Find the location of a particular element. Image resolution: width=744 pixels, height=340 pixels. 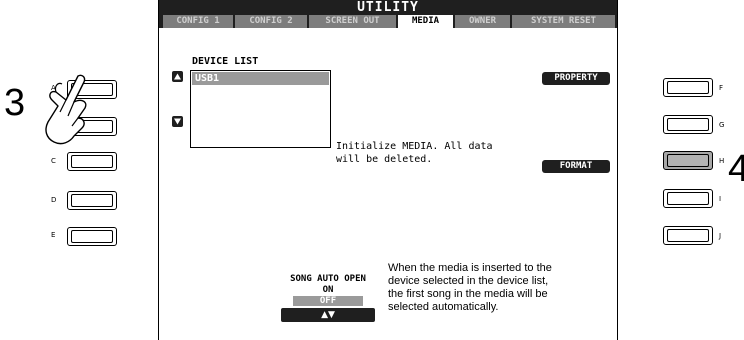

step-4-label: 4 is located at coordinates (736, 169).